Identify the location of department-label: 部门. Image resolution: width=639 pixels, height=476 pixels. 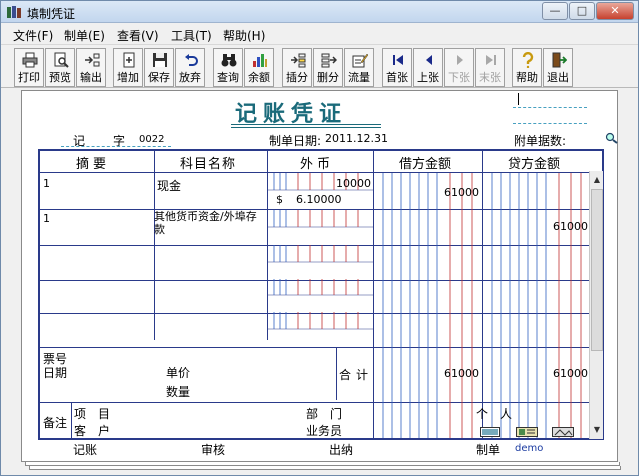
(330, 414).